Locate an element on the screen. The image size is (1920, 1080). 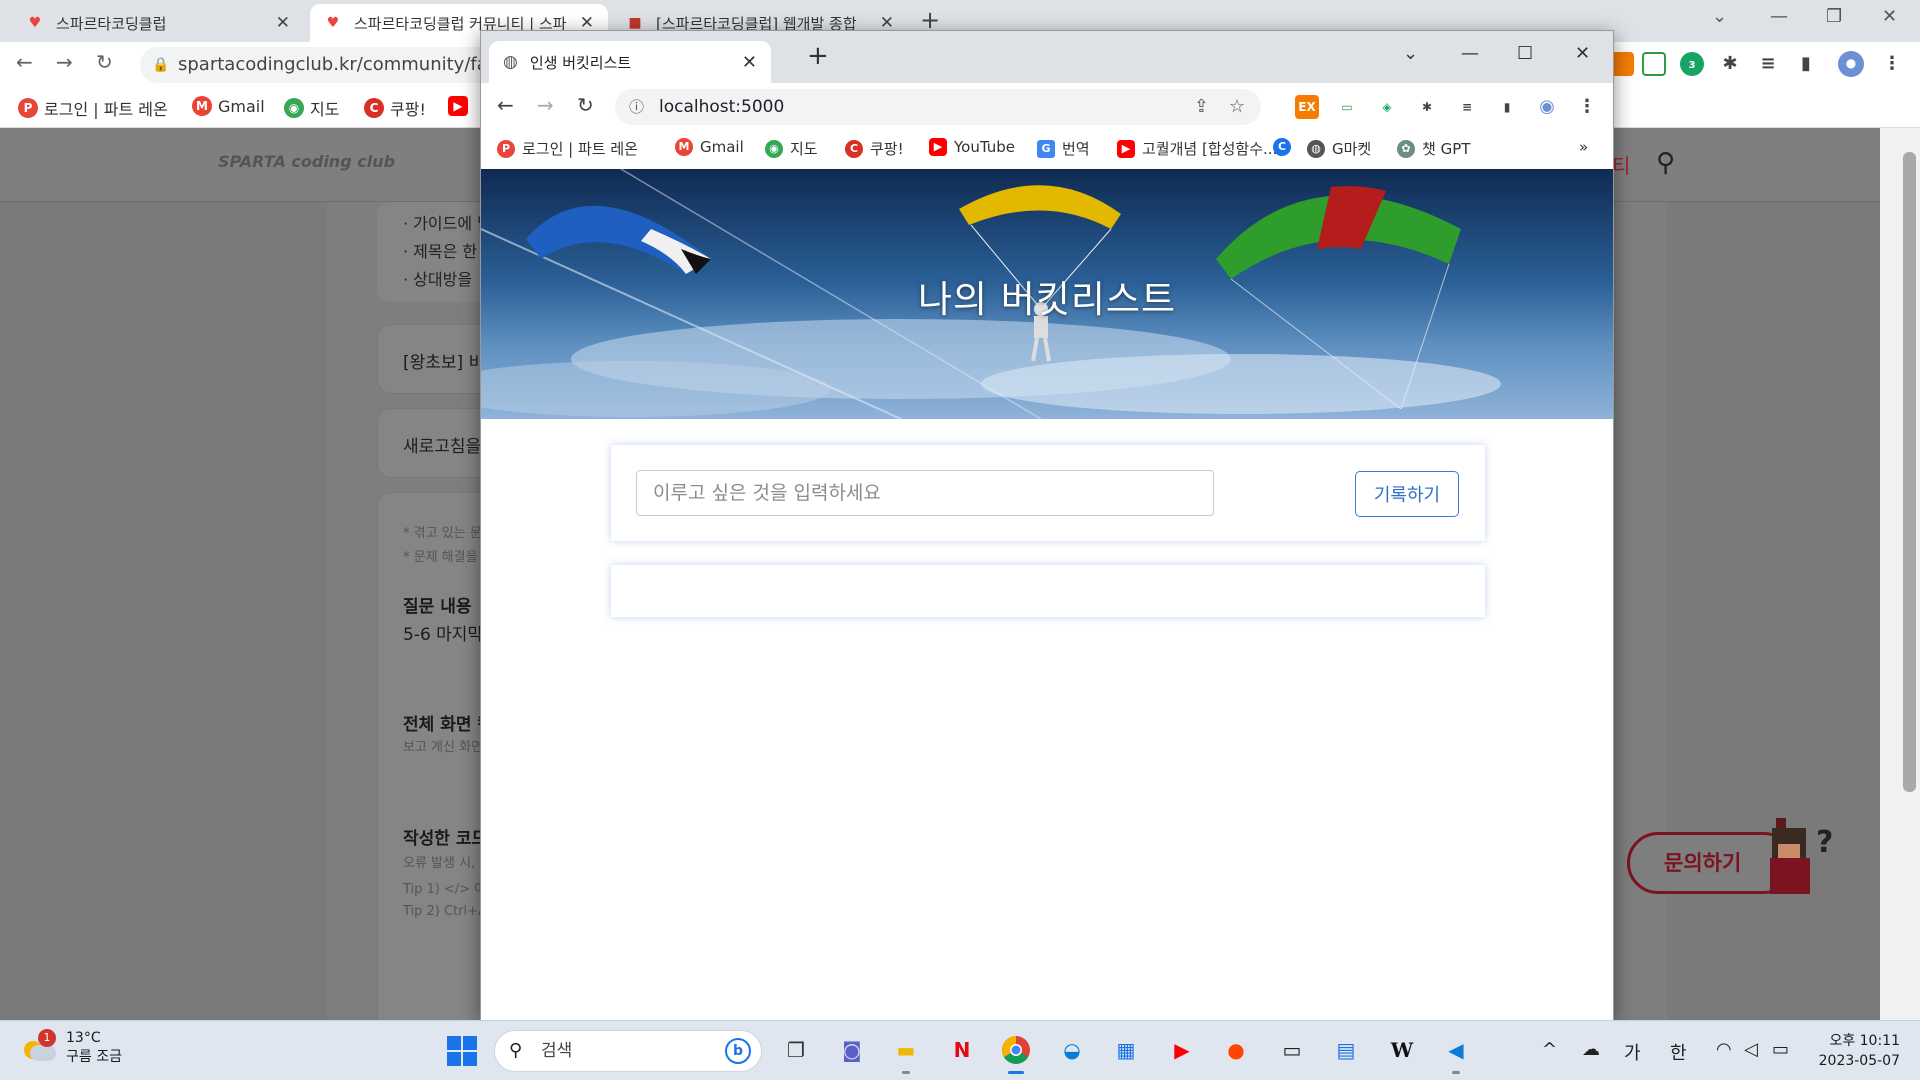
start-button is located at coordinates (462, 1051).